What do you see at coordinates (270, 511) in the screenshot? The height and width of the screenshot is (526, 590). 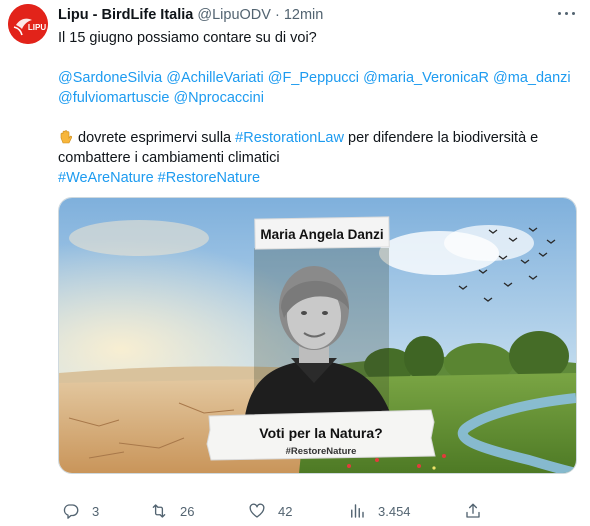 I see `like-button: 42` at bounding box center [270, 511].